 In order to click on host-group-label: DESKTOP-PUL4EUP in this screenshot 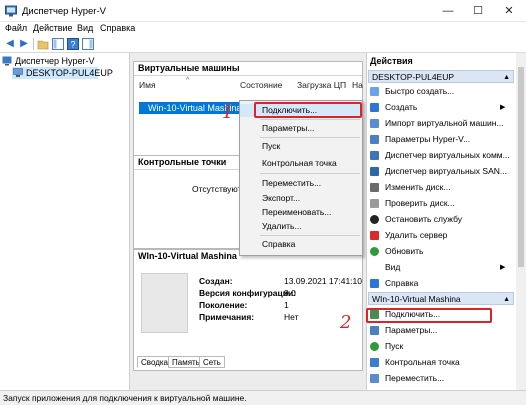, I will do `click(413, 77)`.